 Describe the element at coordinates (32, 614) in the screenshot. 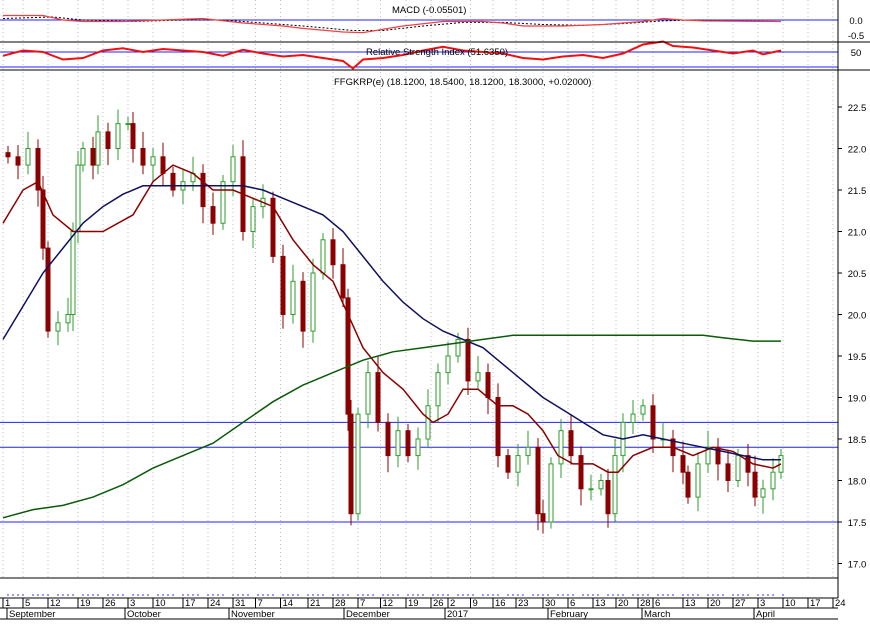

I see `month-label: September` at that location.